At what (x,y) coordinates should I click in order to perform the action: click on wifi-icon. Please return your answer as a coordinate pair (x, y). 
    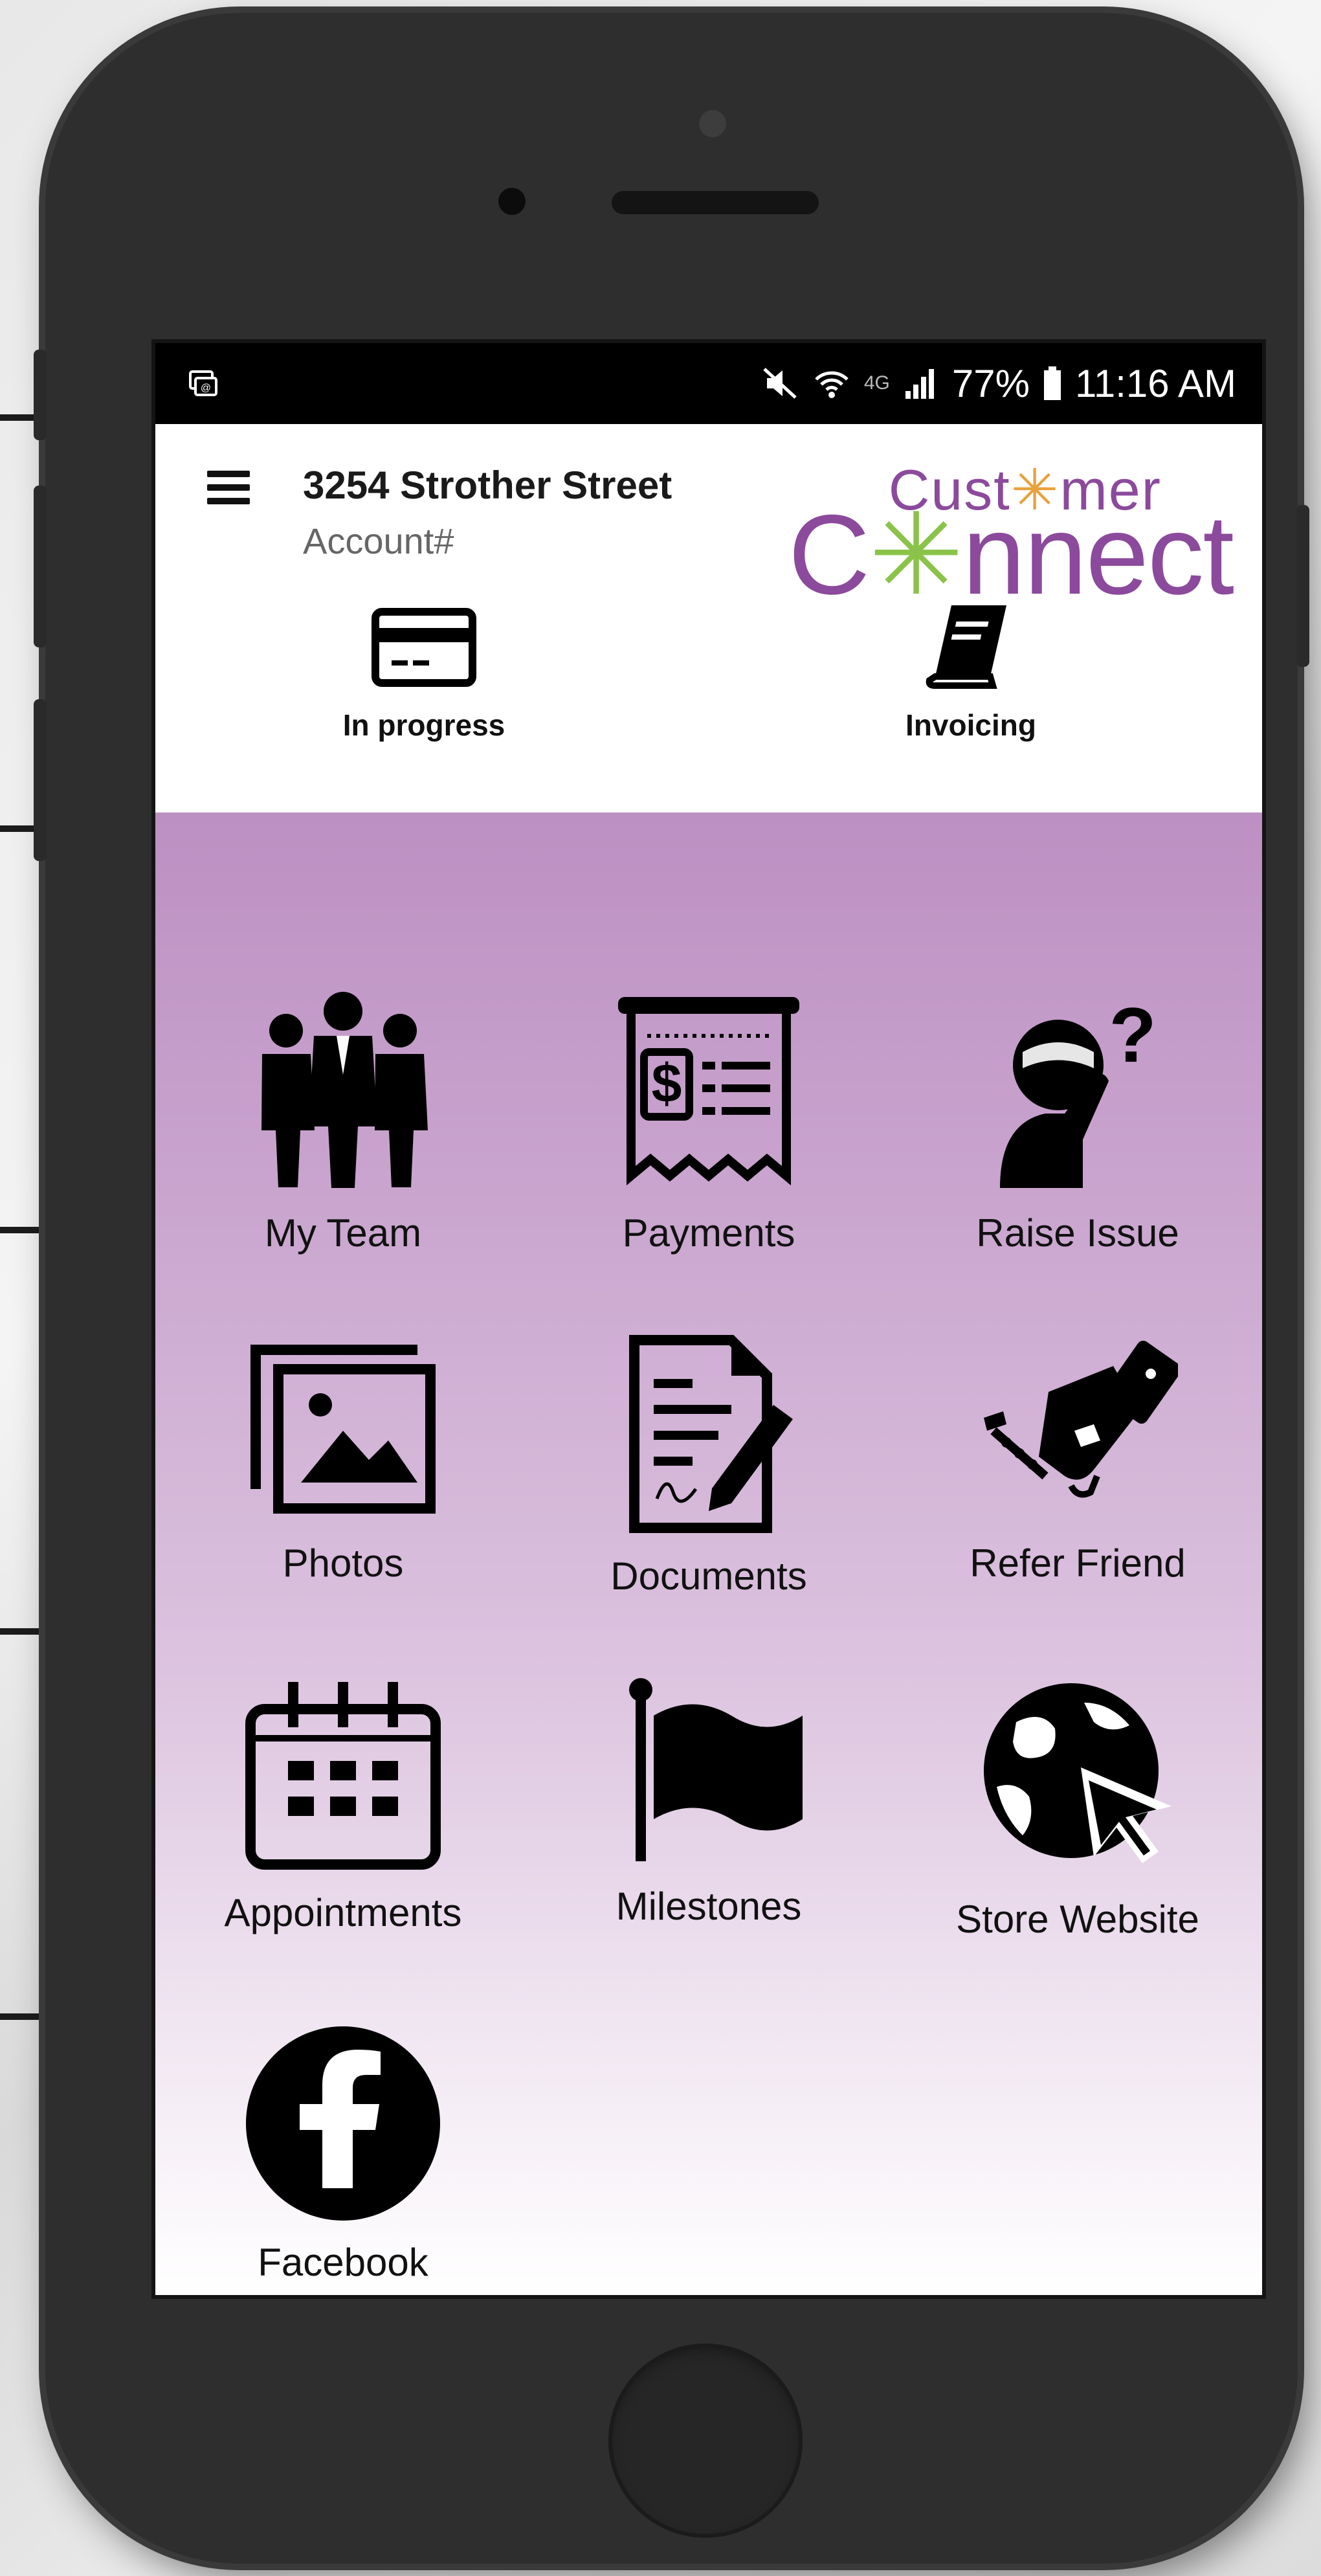
    Looking at the image, I should click on (832, 384).